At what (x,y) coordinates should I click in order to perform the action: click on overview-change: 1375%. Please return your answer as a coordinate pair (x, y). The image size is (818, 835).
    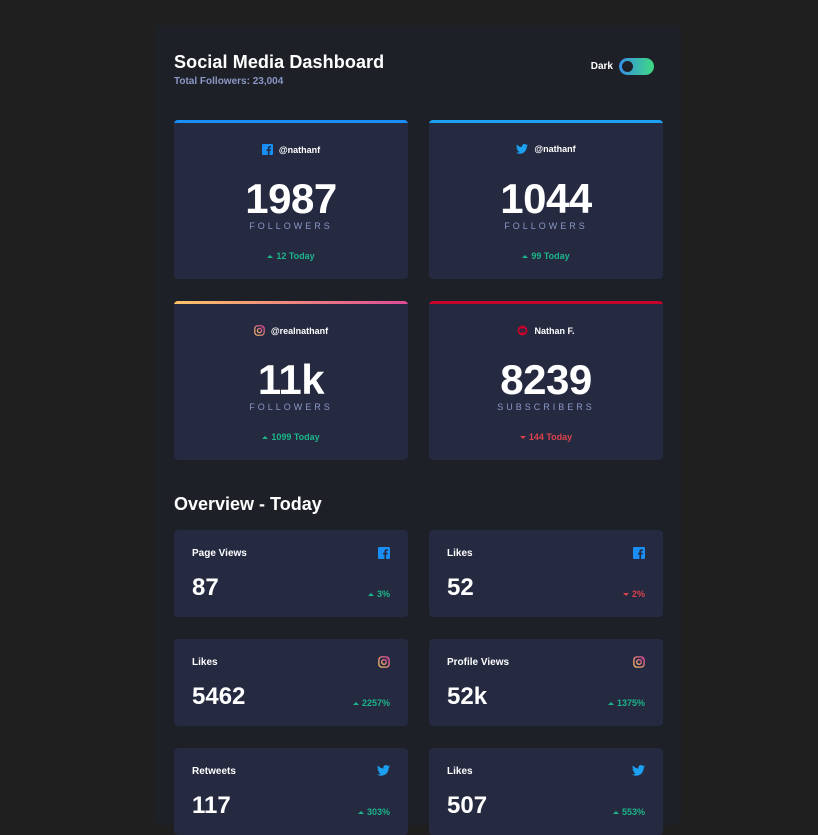
    Looking at the image, I should click on (626, 703).